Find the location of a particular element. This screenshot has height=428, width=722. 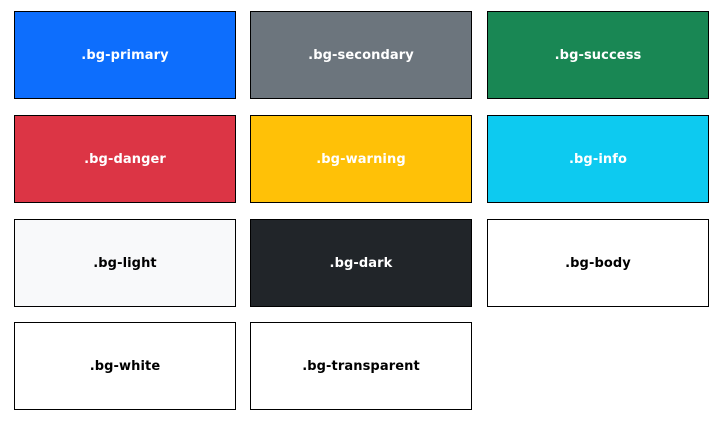

swatch-label: .bg-transparent is located at coordinates (361, 366).